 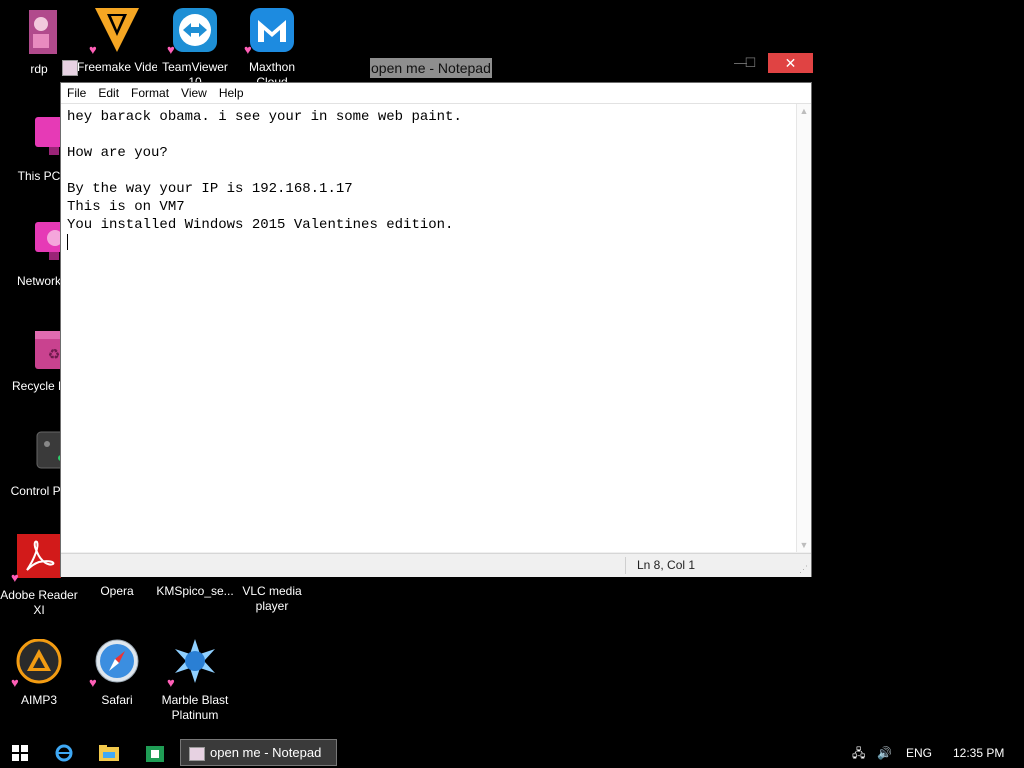 I want to click on volume-icon: 🔊, so click(x=884, y=753).